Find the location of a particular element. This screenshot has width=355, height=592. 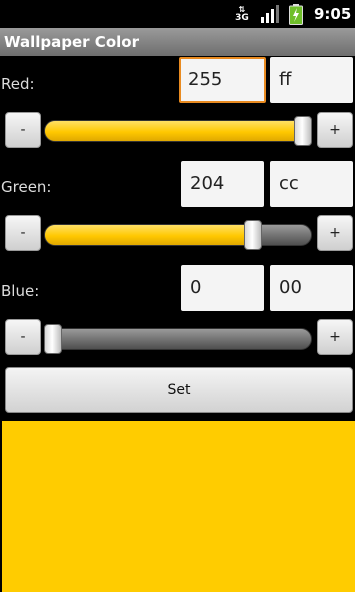

green-decimal-field: 204 is located at coordinates (222, 184).